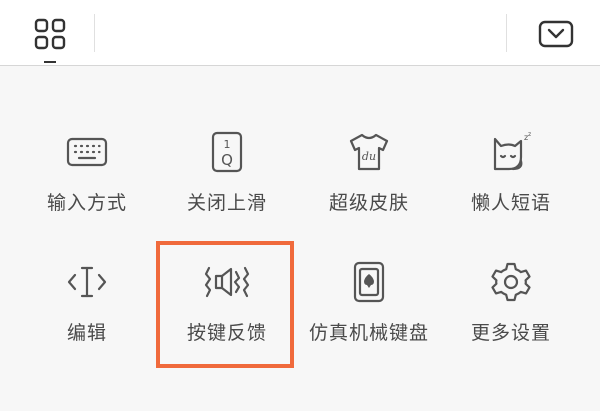  What do you see at coordinates (369, 308) in the screenshot?
I see `tile-mechanical-keyboard: 仿真机械键盘` at bounding box center [369, 308].